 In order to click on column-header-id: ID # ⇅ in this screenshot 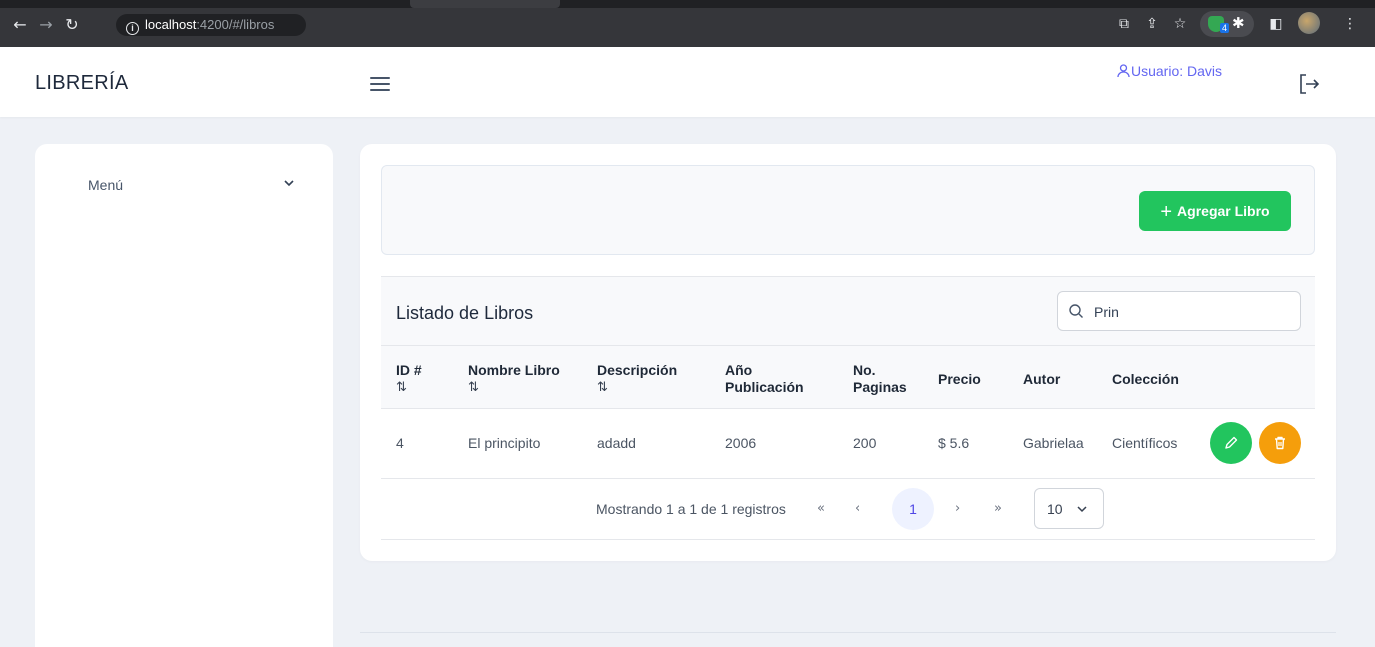, I will do `click(409, 379)`.